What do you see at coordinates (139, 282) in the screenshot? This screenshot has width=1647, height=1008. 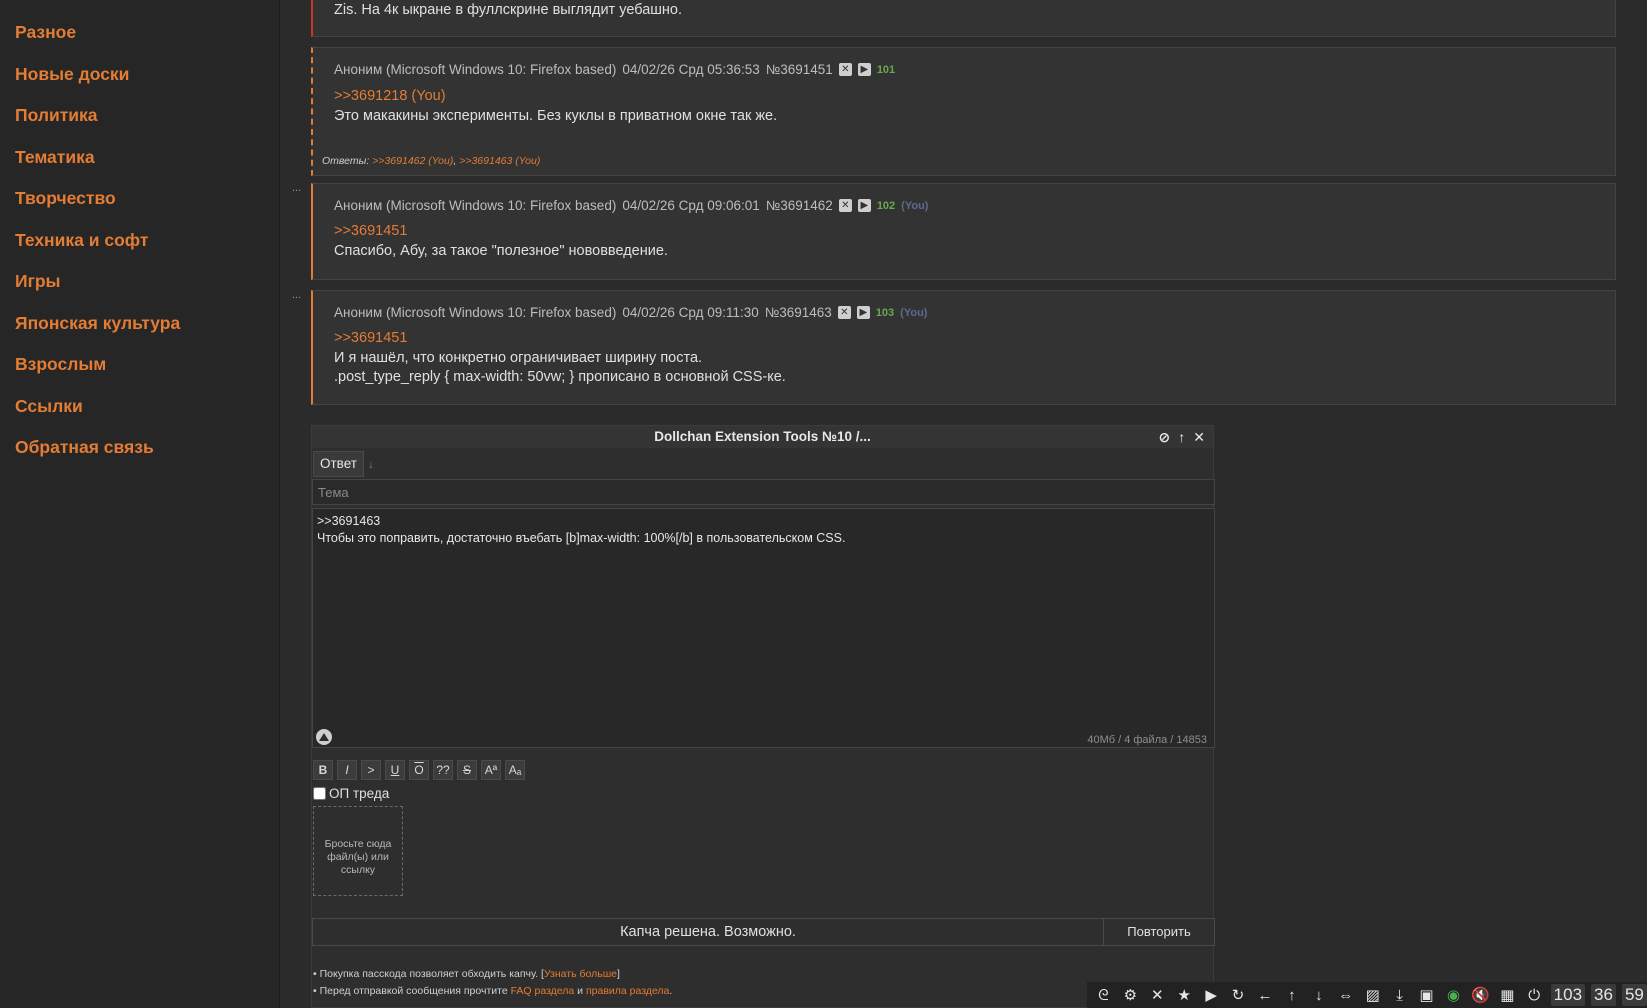 I see `sidebar-item-games: Игры` at bounding box center [139, 282].